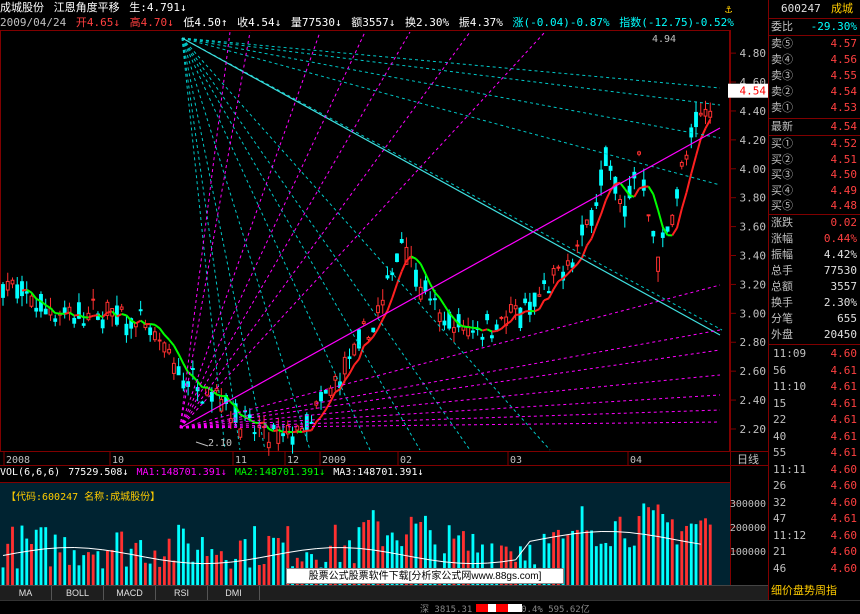 The image size is (860, 614). What do you see at coordinates (480, 22) in the screenshot?
I see `header-amplitude: 振4.37%` at bounding box center [480, 22].